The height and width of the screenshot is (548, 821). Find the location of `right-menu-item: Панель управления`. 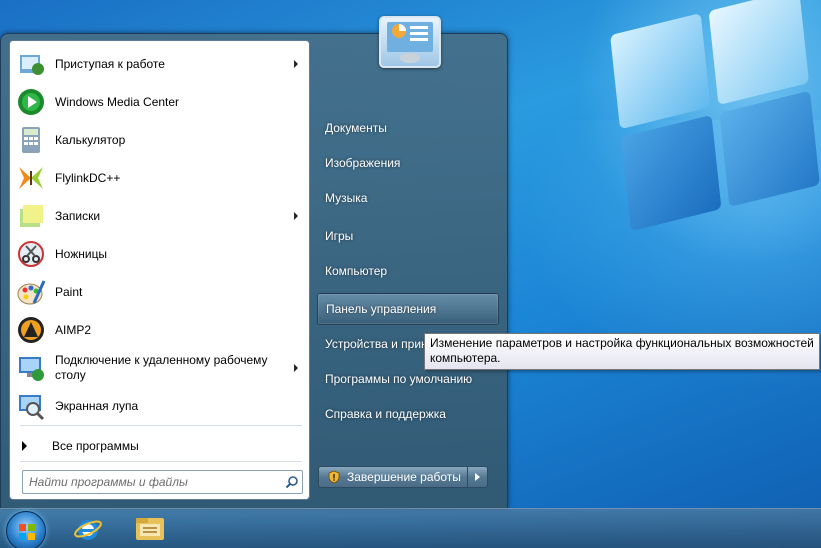

right-menu-item: Панель управления is located at coordinates (408, 309).